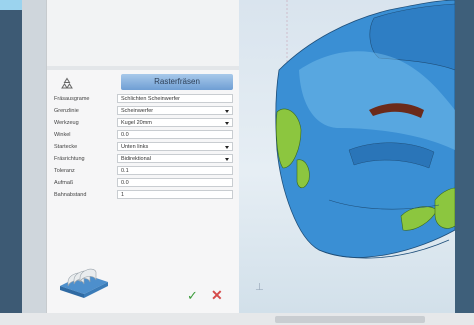  What do you see at coordinates (66, 147) in the screenshot?
I see `field-label: Startecke` at bounding box center [66, 147].